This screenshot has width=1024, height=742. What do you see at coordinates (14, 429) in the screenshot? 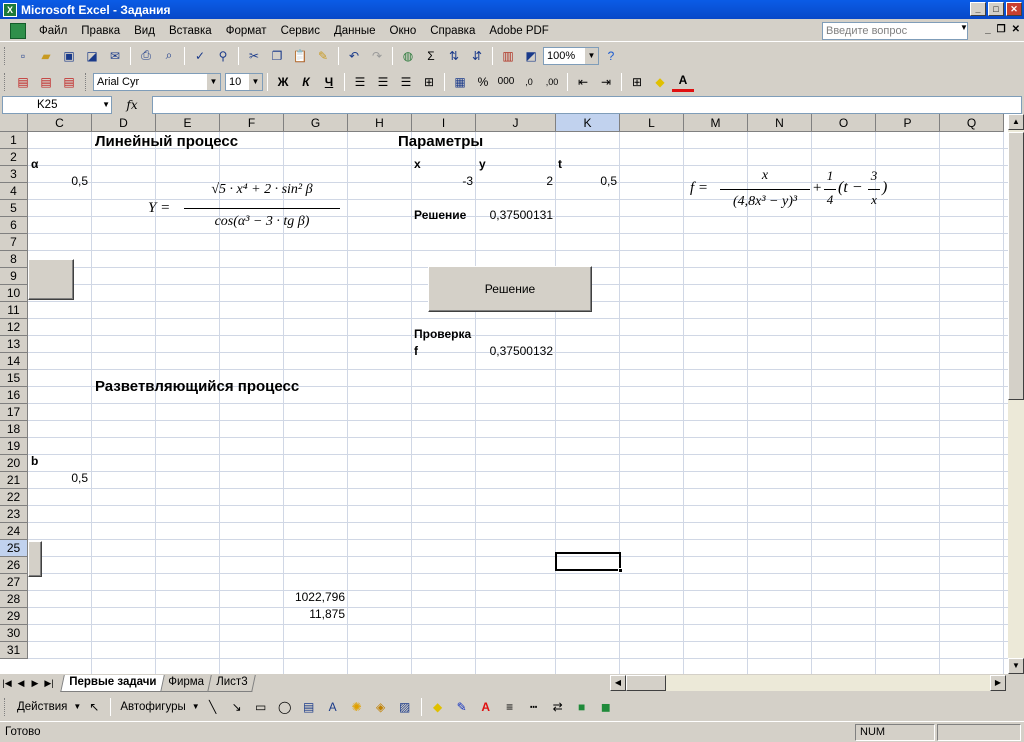
I see `row-header: 18` at bounding box center [14, 429].